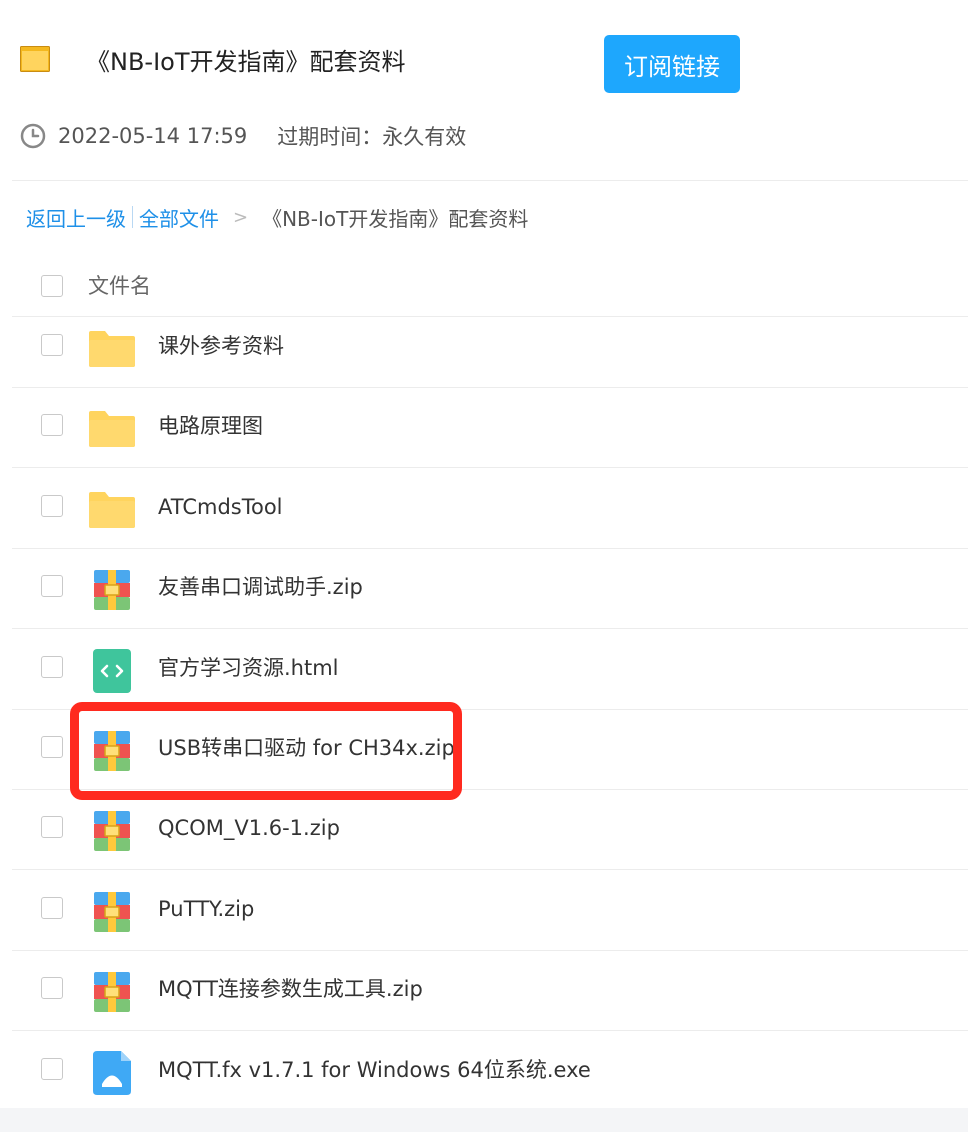  I want to click on file-name: 友善串口调试助手.zip, so click(260, 587).